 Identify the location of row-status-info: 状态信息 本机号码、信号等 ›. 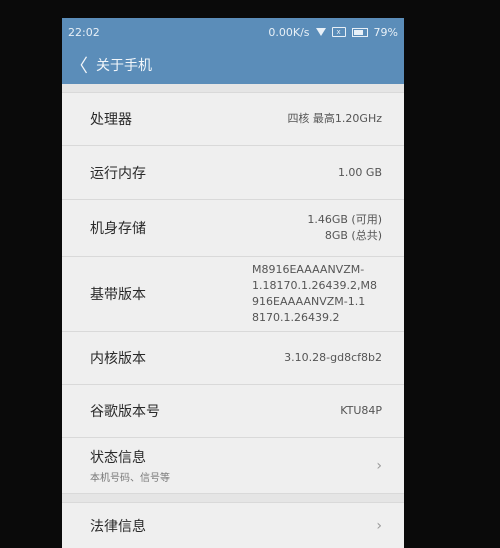
(233, 466).